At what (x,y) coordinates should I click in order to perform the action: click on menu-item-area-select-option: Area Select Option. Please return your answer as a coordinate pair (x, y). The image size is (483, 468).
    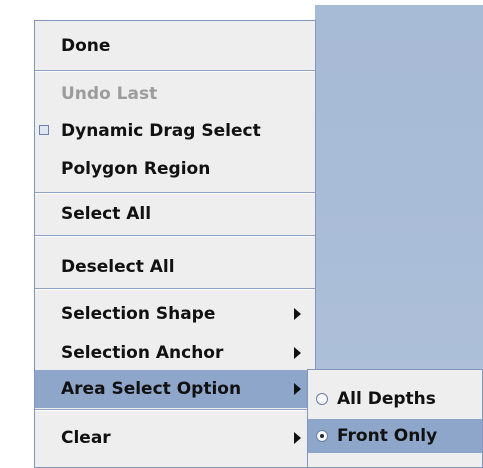
    Looking at the image, I should click on (175, 389).